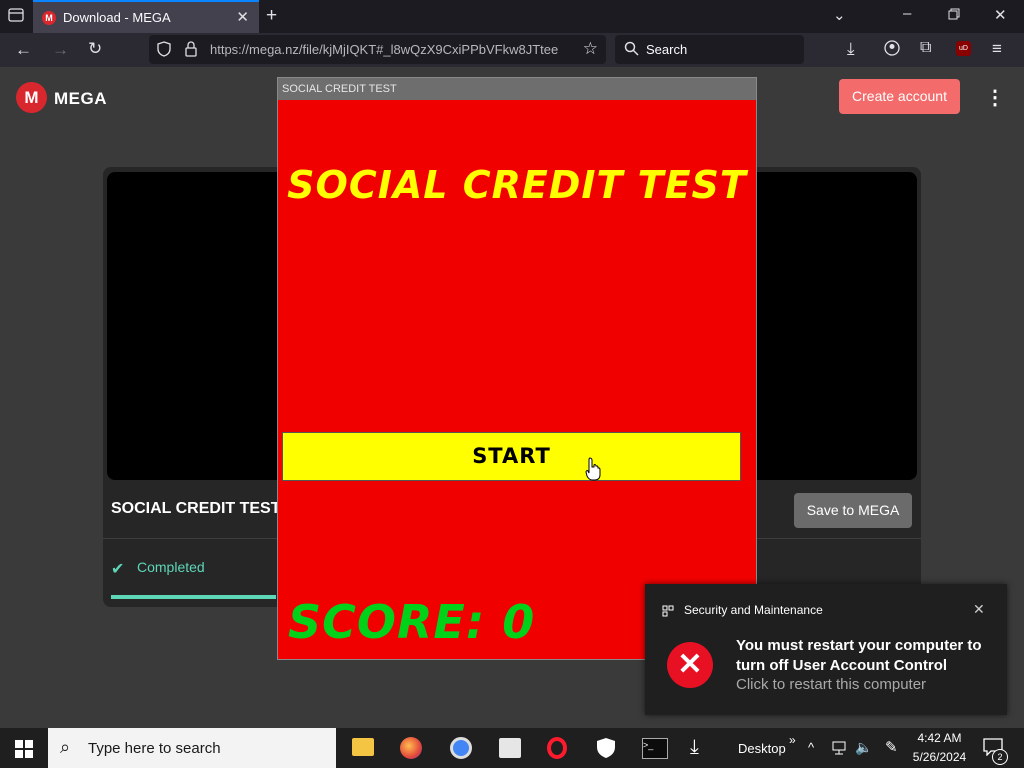 This screenshot has width=1024, height=768. What do you see at coordinates (899, 96) in the screenshot?
I see `create-account-button: Create account` at bounding box center [899, 96].